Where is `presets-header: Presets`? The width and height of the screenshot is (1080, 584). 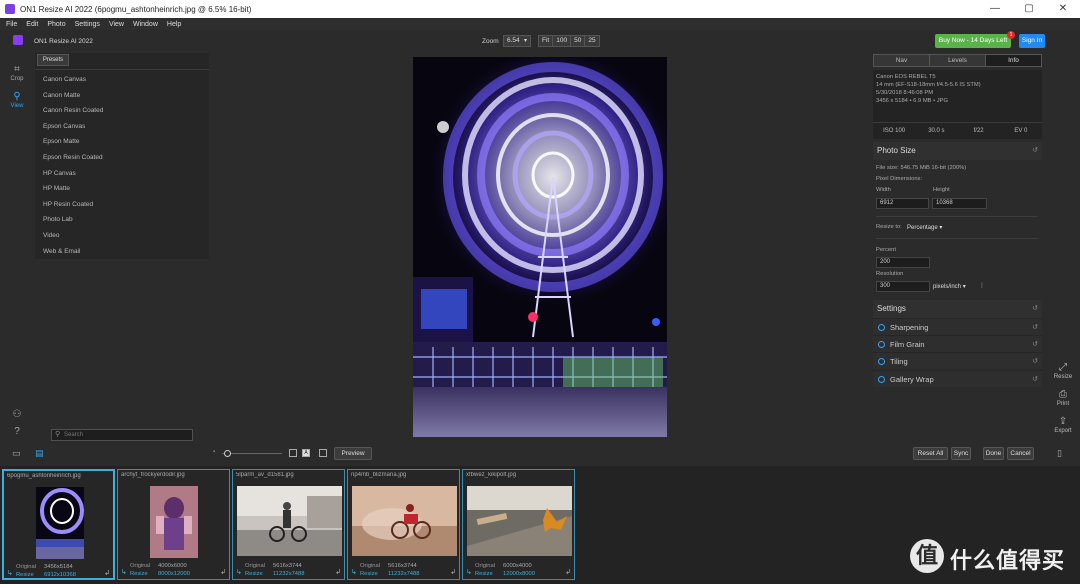
presets-header: Presets is located at coordinates (53, 60).